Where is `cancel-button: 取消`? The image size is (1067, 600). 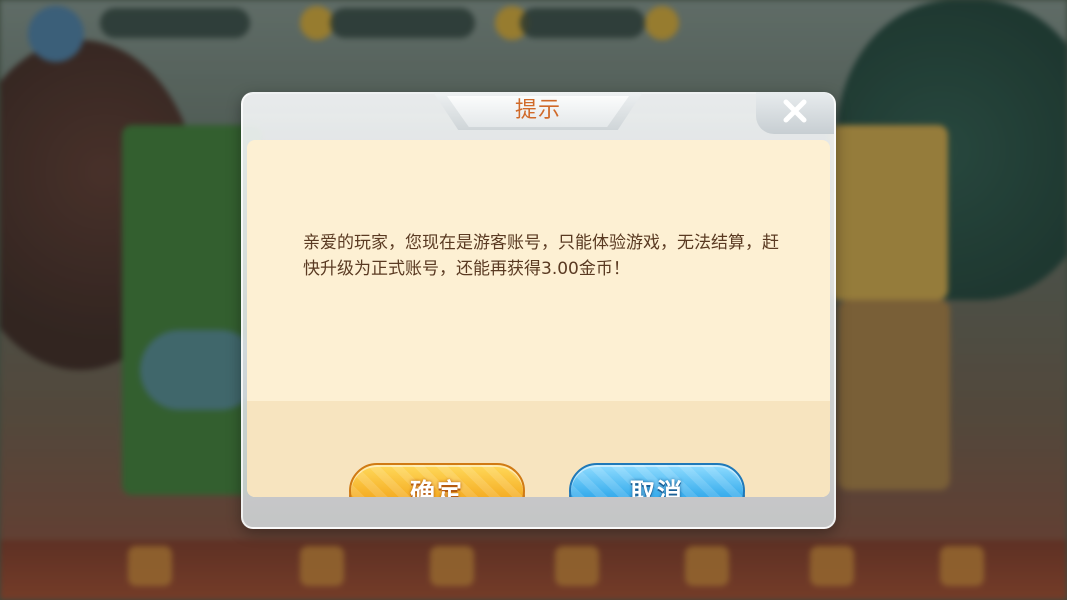
cancel-button: 取消 is located at coordinates (657, 480).